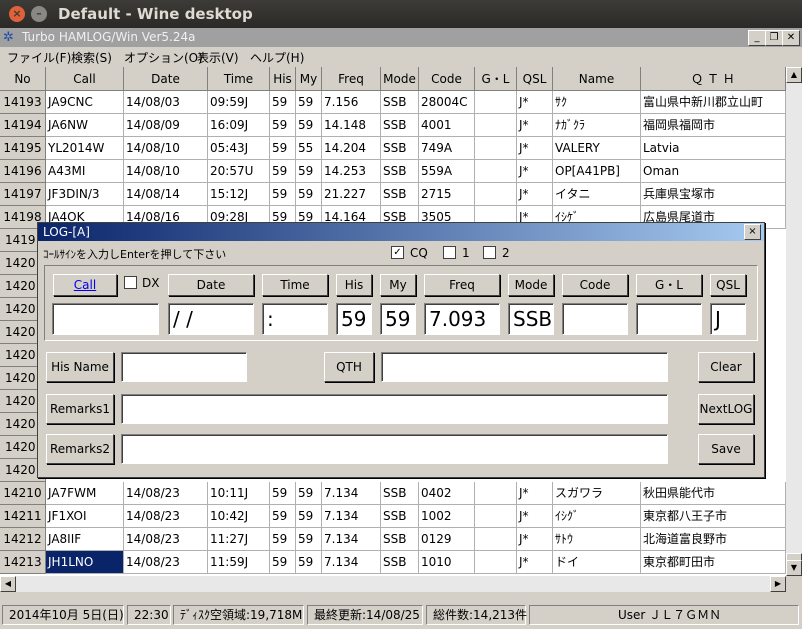  Describe the element at coordinates (597, 171) in the screenshot. I see `cell-name: OP[A41PB]` at that location.